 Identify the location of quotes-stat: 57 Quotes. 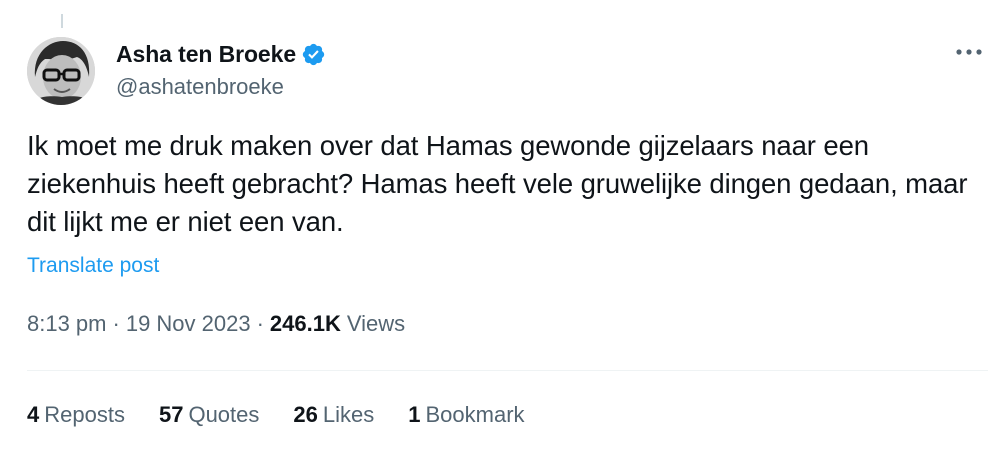
(209, 415).